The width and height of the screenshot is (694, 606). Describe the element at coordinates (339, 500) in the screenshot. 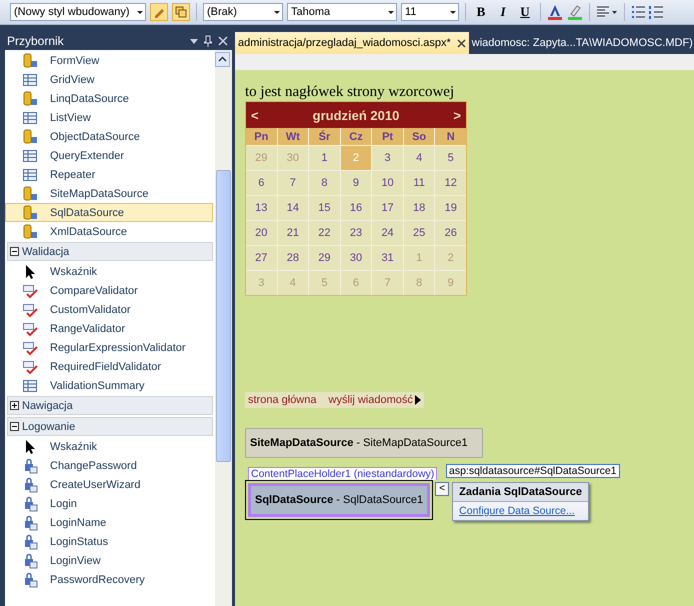

I see `sql-datasource-control: SqlDataSource - SqlDataSource1` at that location.